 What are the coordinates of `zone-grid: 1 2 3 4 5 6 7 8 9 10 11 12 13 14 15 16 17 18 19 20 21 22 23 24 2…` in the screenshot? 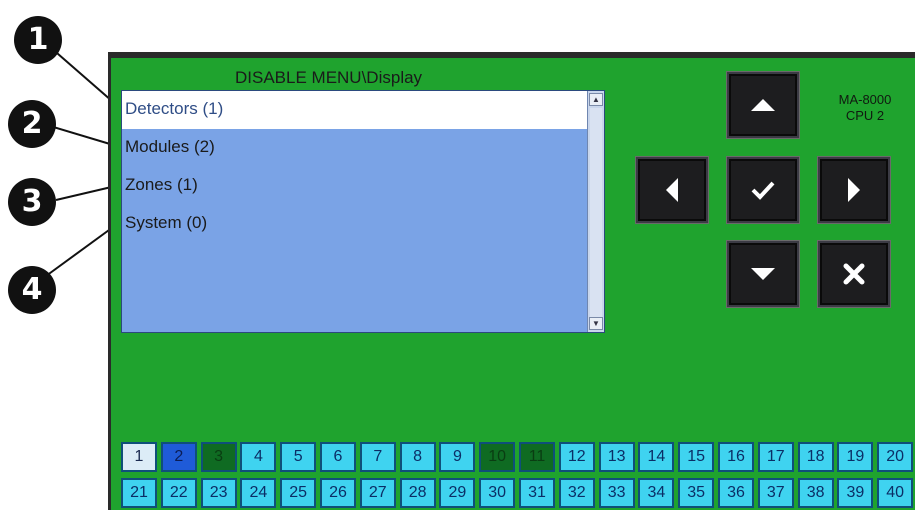 It's located at (518, 476).